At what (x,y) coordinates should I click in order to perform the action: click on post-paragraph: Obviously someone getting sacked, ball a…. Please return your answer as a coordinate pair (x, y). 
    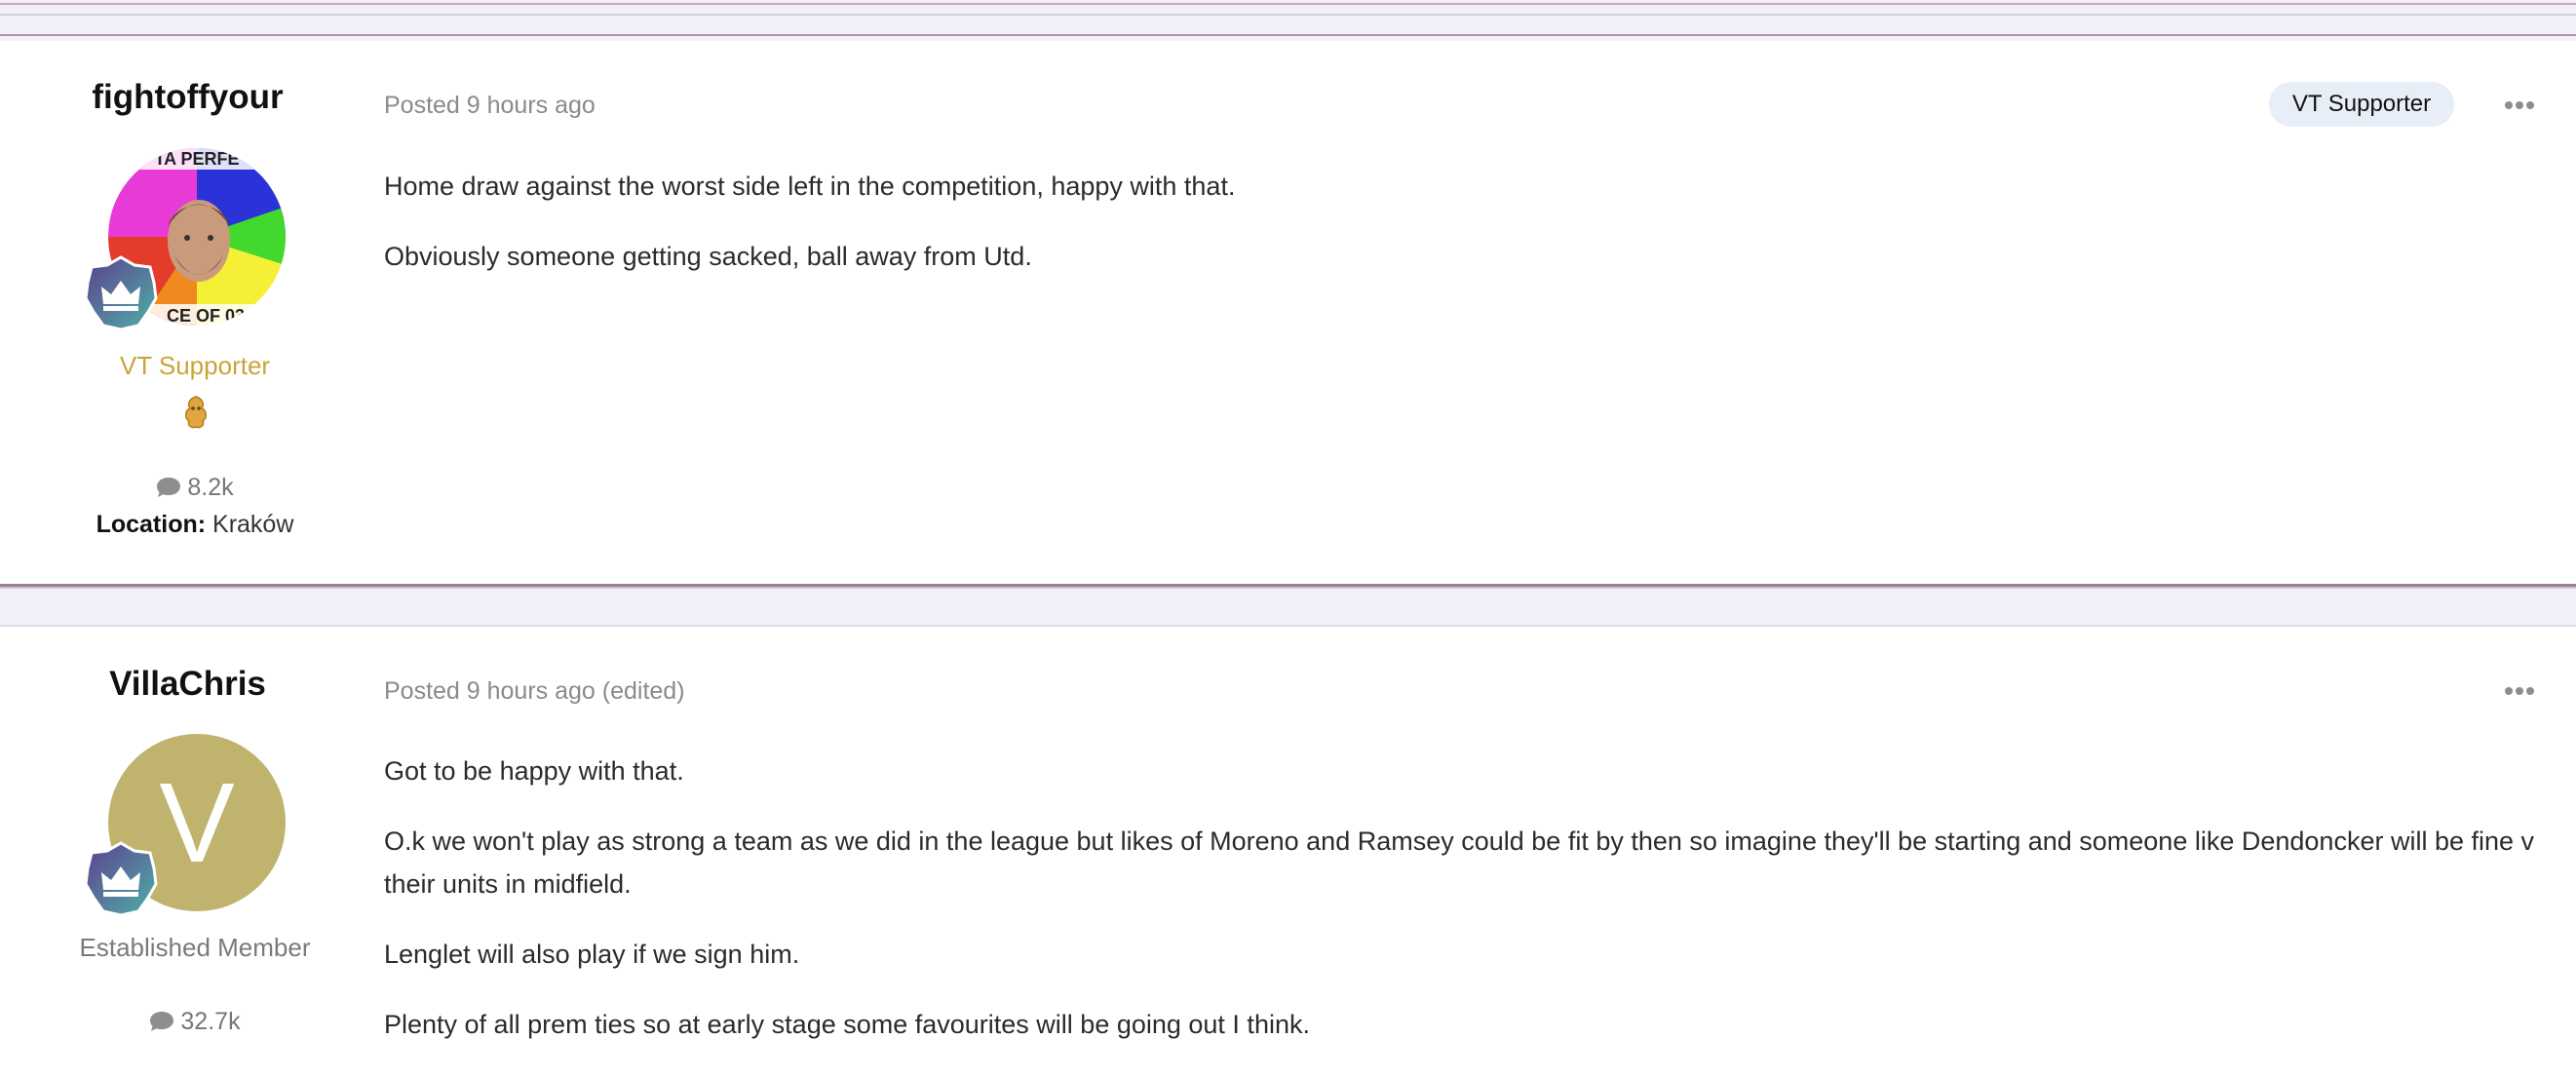
    Looking at the image, I should click on (708, 256).